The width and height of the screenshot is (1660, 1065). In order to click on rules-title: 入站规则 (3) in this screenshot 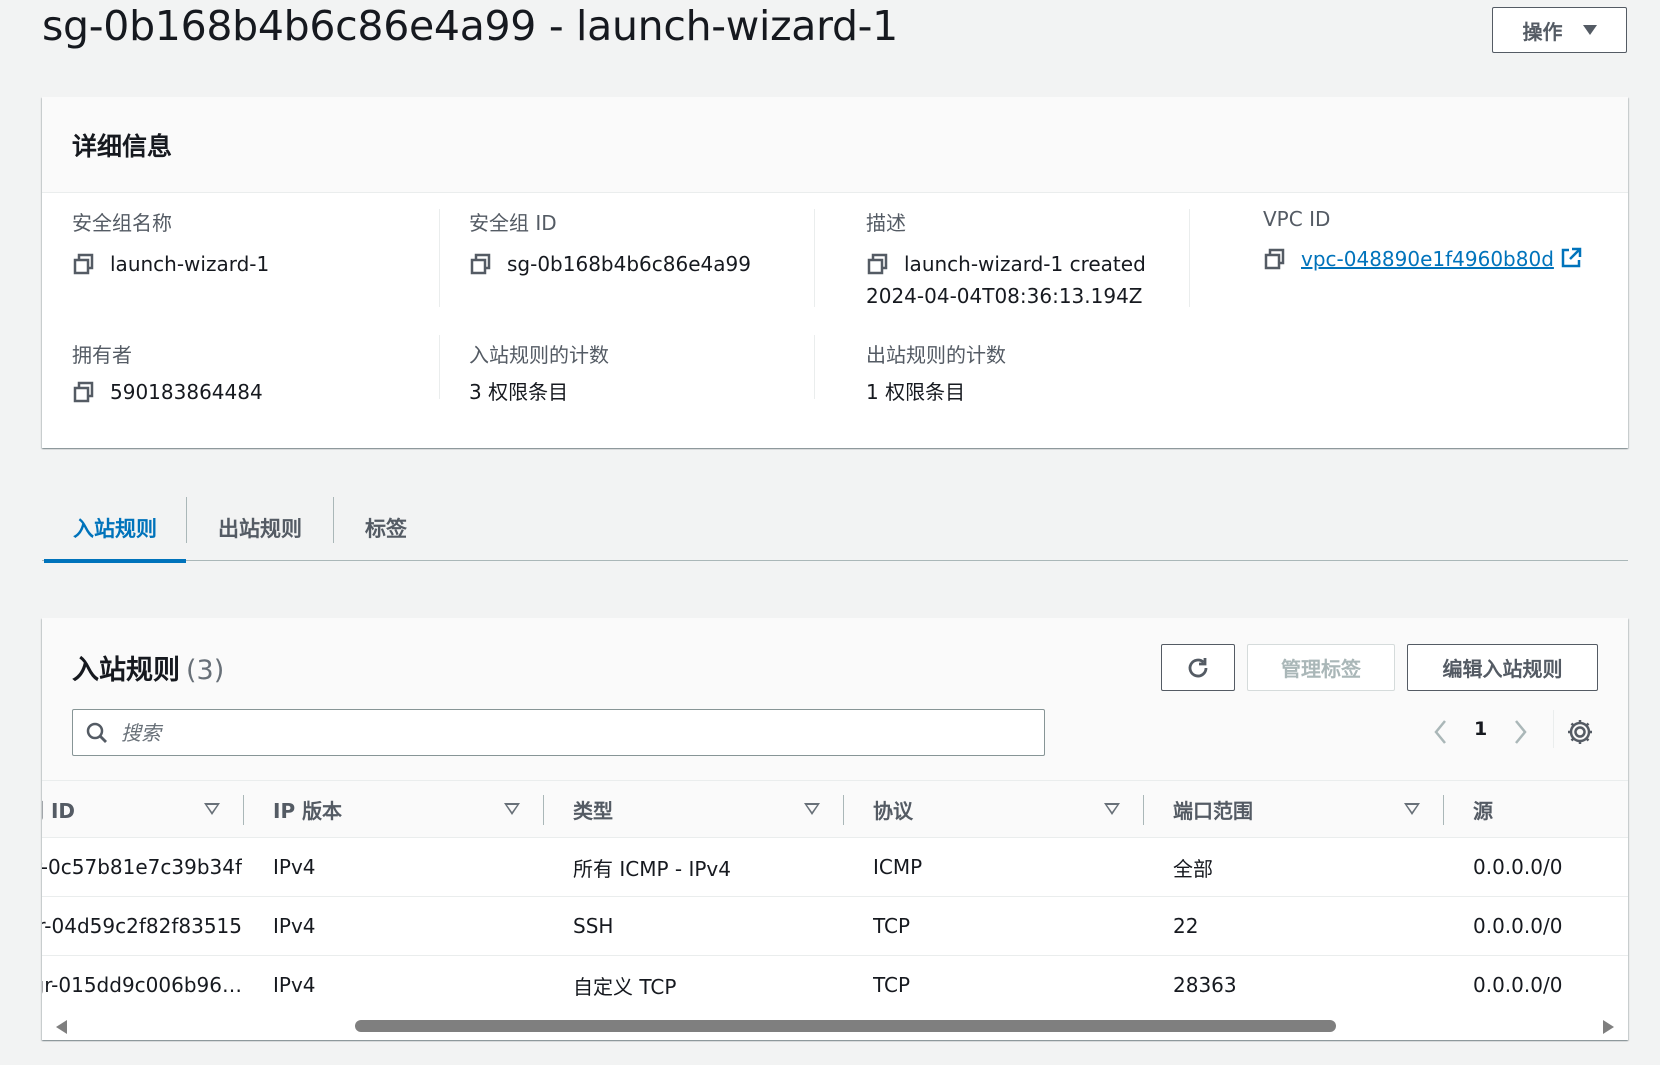, I will do `click(148, 667)`.